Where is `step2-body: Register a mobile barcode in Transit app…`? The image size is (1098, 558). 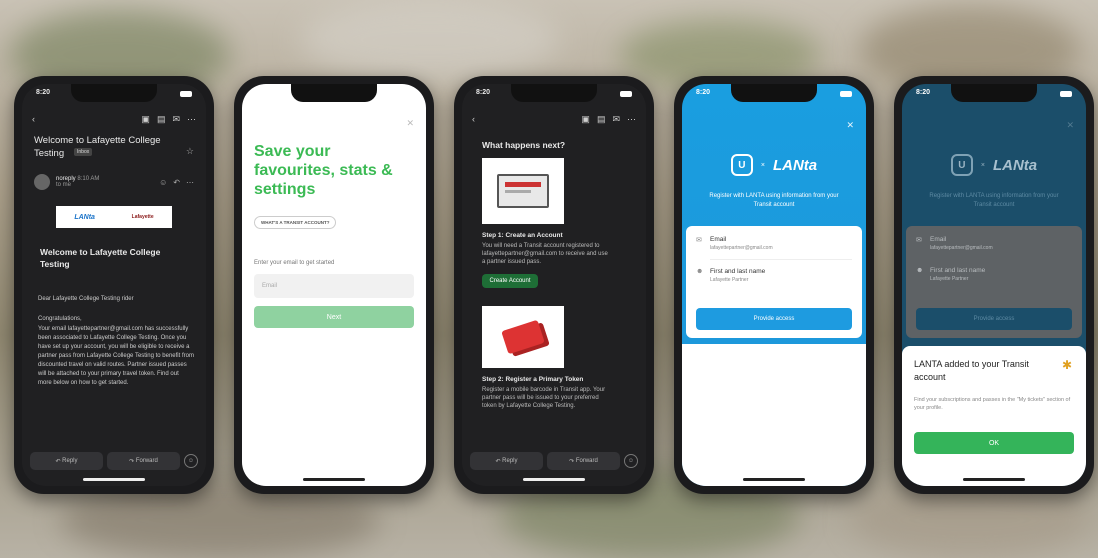
step2-body: Register a mobile barcode in Transit app… is located at coordinates (544, 398).